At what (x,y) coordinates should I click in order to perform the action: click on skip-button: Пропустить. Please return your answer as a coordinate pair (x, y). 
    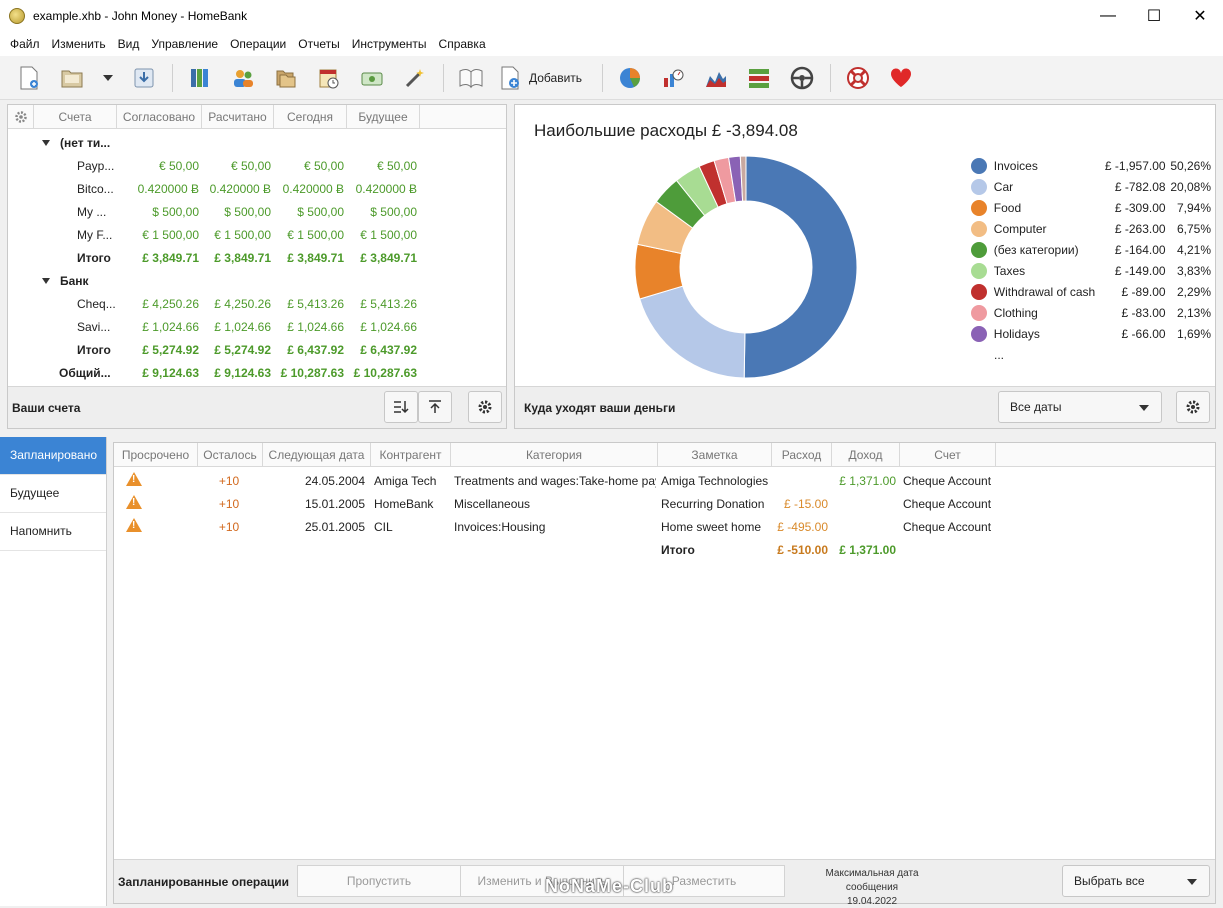
    Looking at the image, I should click on (379, 881).